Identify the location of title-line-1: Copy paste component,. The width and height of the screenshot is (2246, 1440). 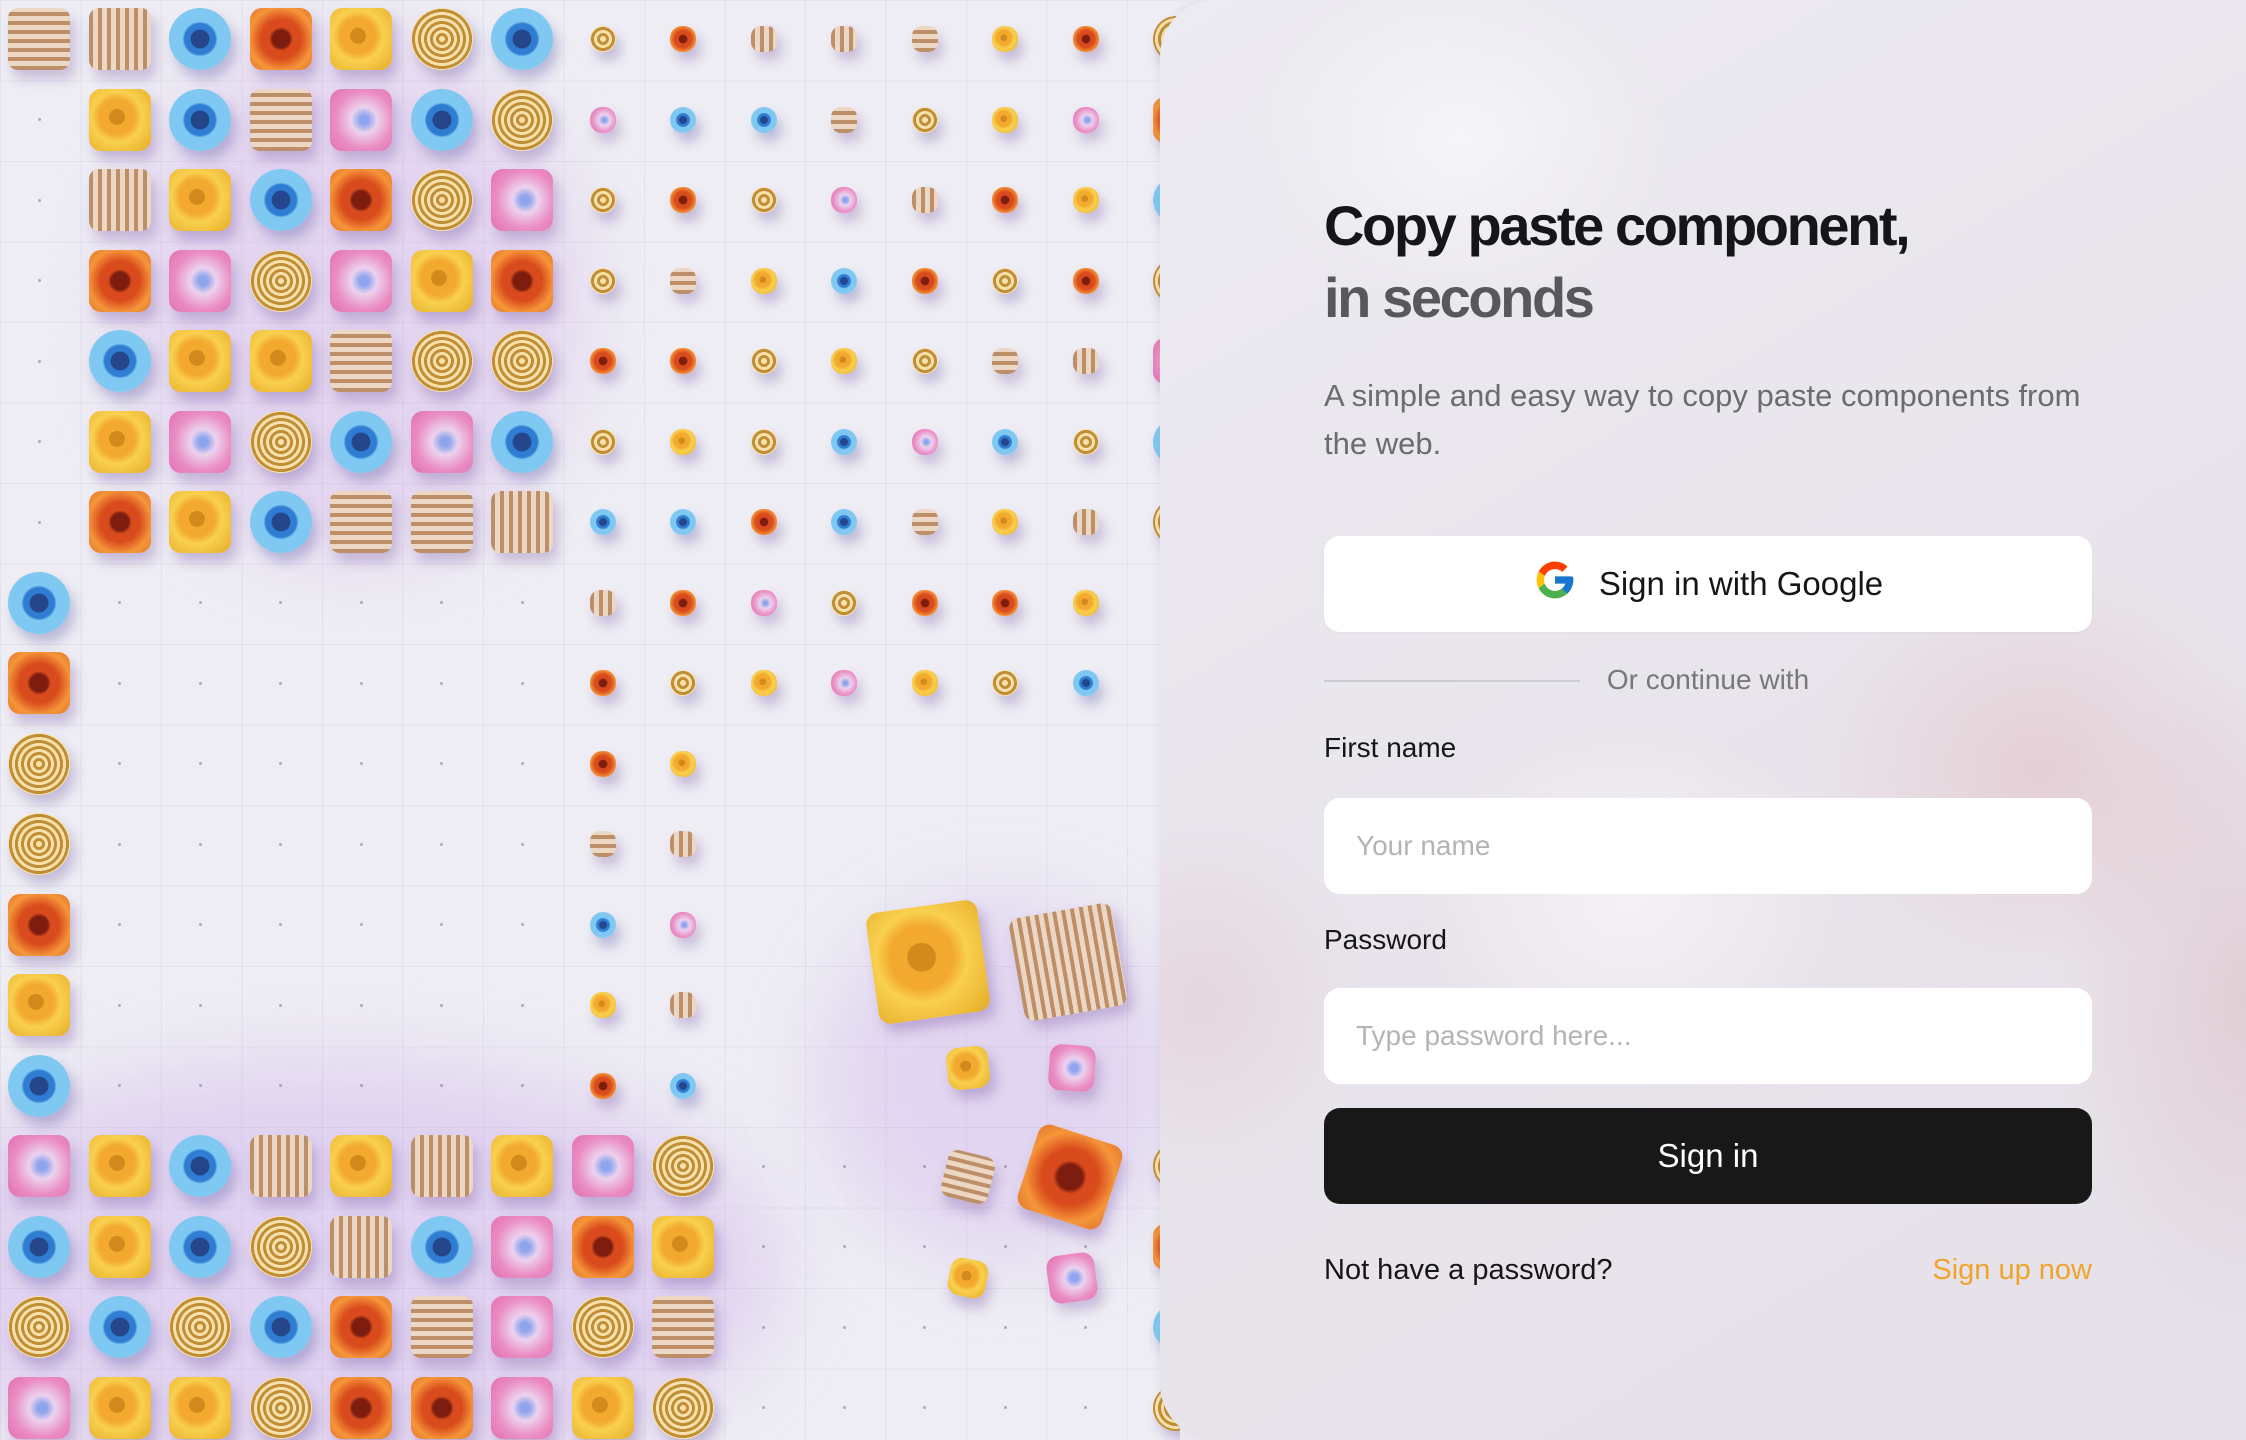
(1617, 225).